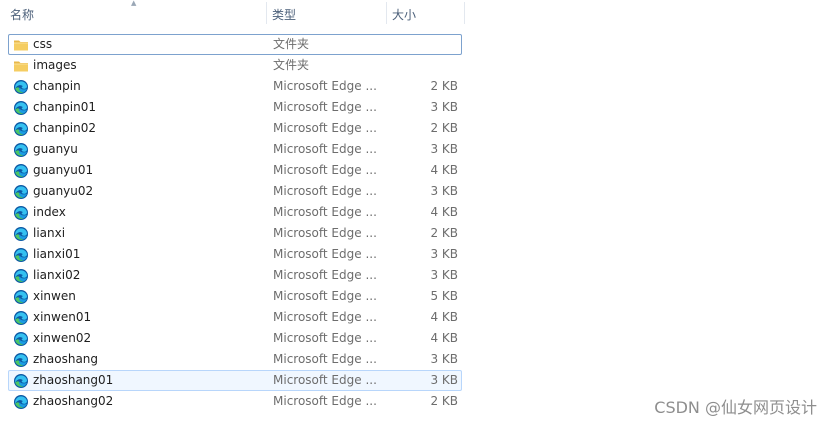 The width and height of the screenshot is (831, 426). I want to click on column-header-type: 类型, so click(326, 13).